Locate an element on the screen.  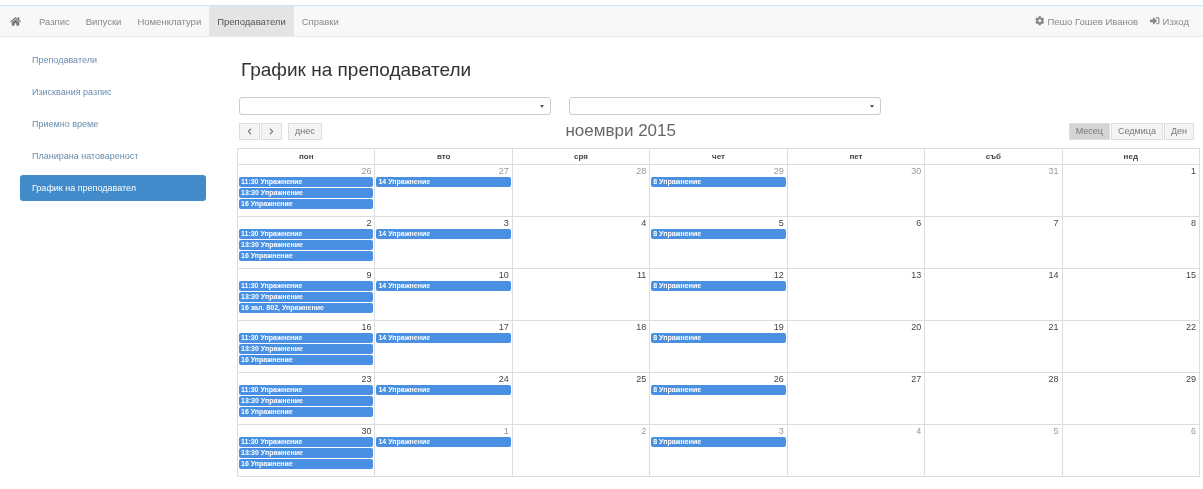
next-button is located at coordinates (271, 131).